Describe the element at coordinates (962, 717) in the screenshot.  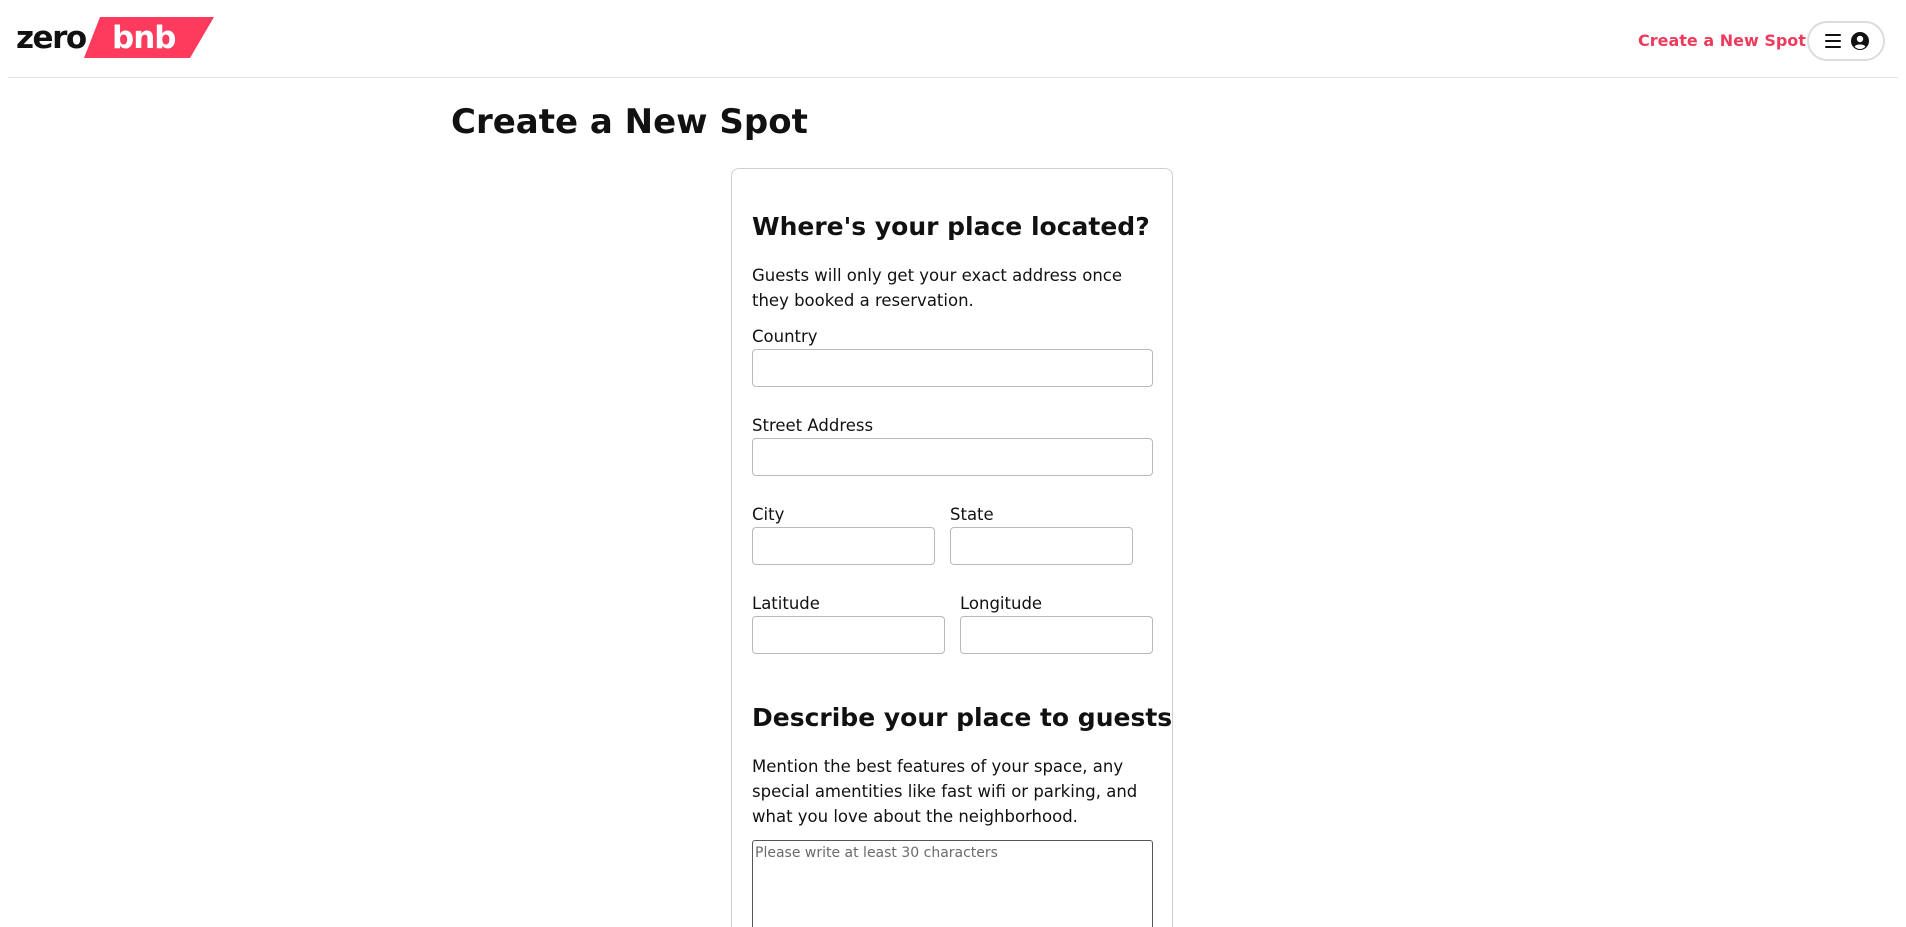
I see `description-section-heading: Describe your place to guests` at that location.